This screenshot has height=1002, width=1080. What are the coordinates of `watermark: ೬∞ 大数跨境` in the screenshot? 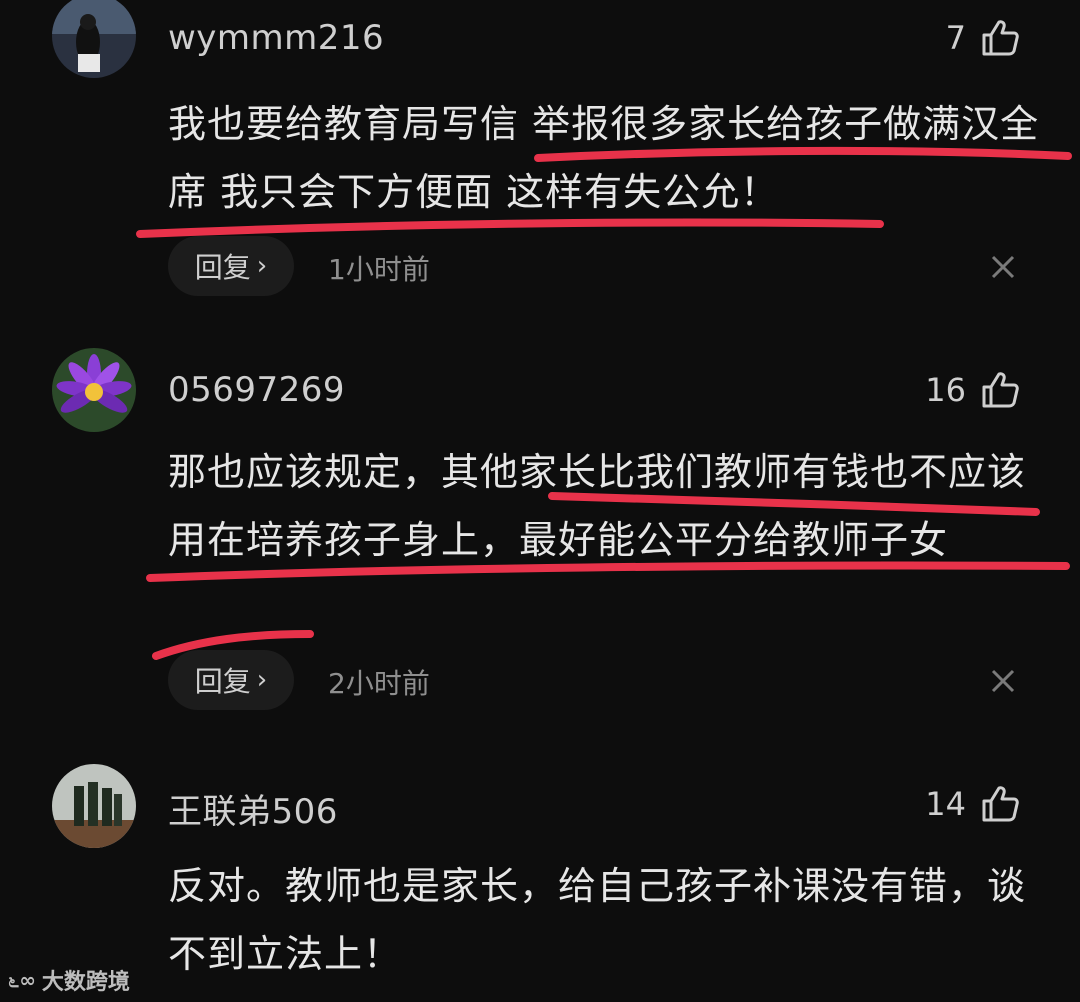 It's located at (69, 980).